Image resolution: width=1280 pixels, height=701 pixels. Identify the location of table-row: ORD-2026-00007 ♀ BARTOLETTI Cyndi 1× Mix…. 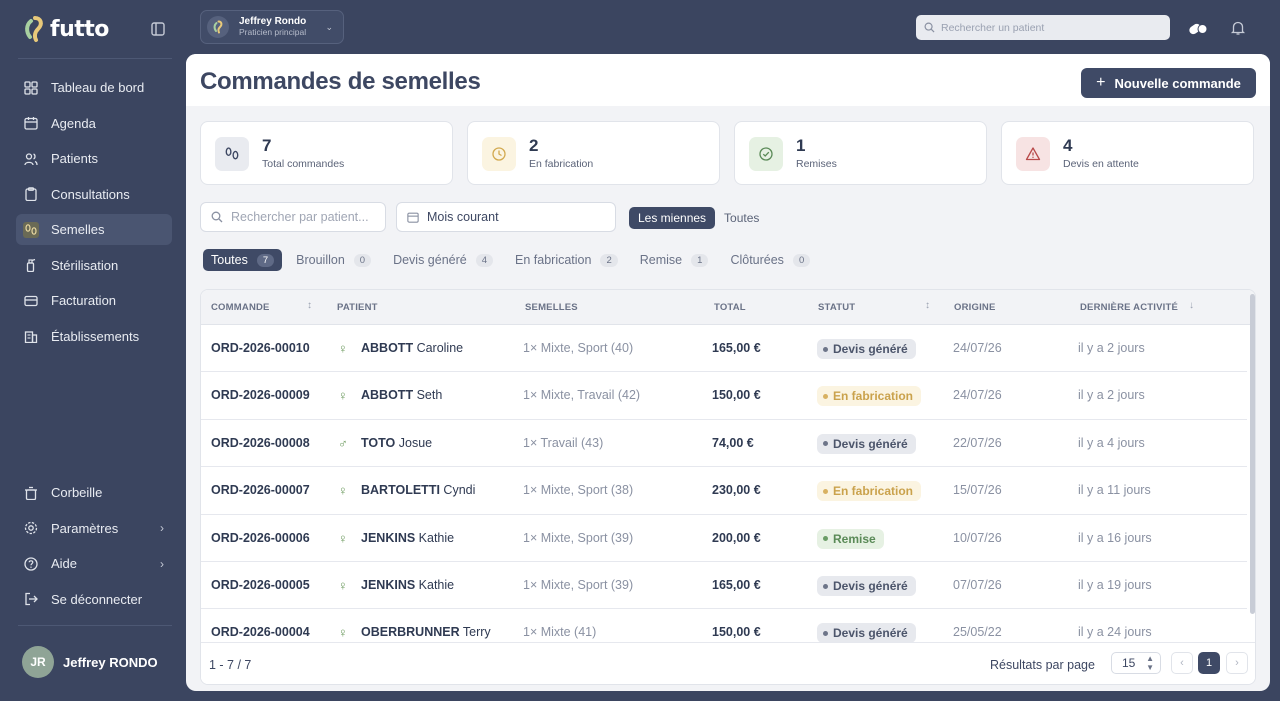
(724, 491).